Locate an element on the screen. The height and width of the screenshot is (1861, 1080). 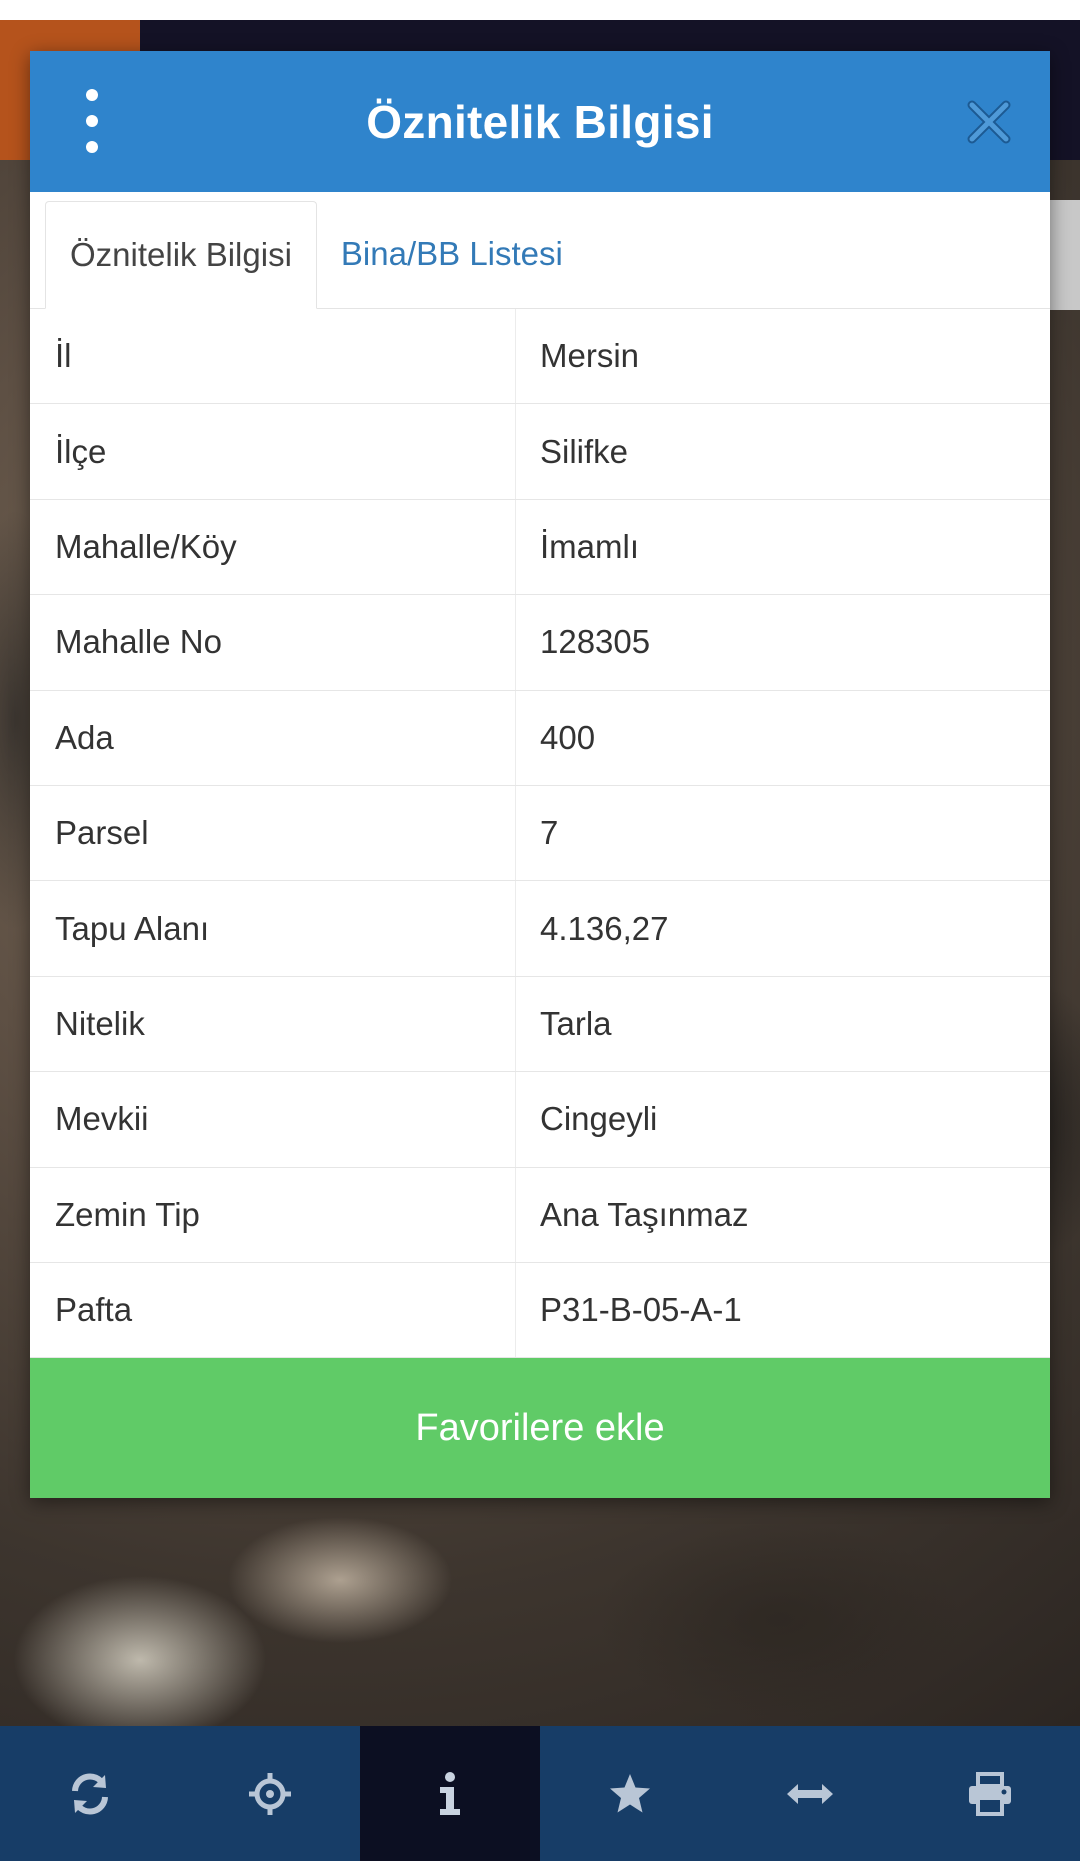
table-row: Zemin Tip Ana Taşınmaz is located at coordinates (540, 1215).